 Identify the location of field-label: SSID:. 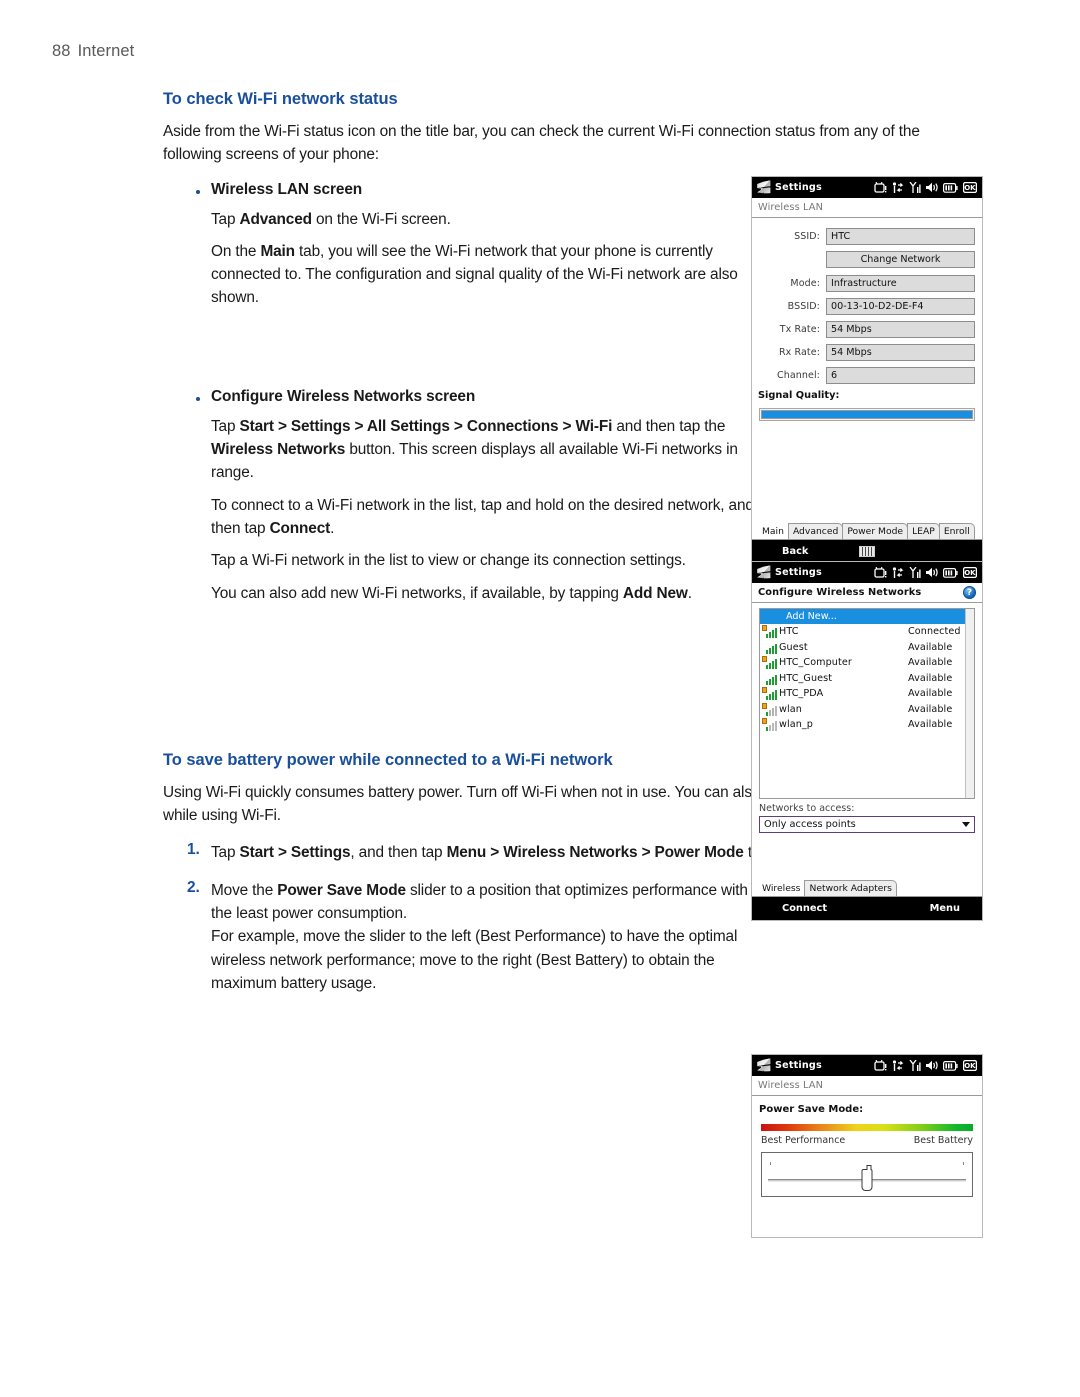
(807, 236).